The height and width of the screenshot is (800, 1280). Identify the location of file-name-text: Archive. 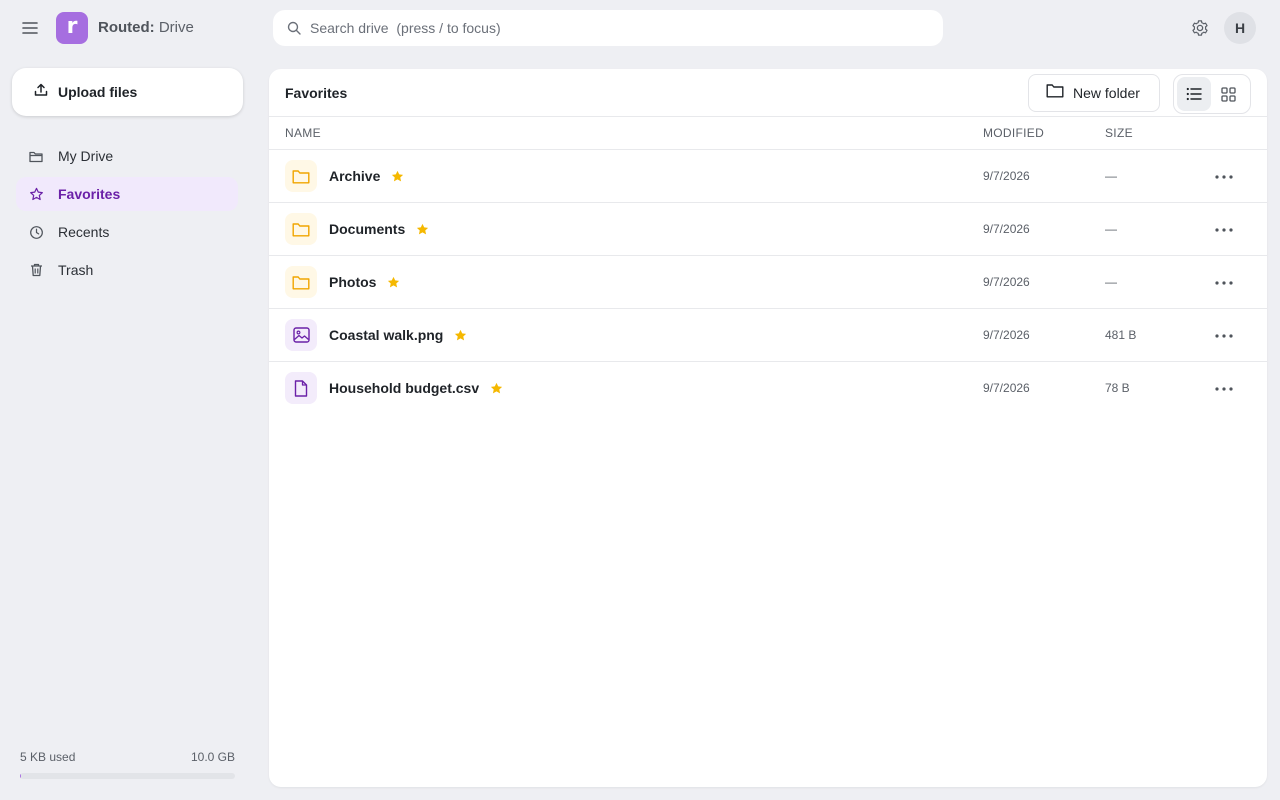
(355, 176).